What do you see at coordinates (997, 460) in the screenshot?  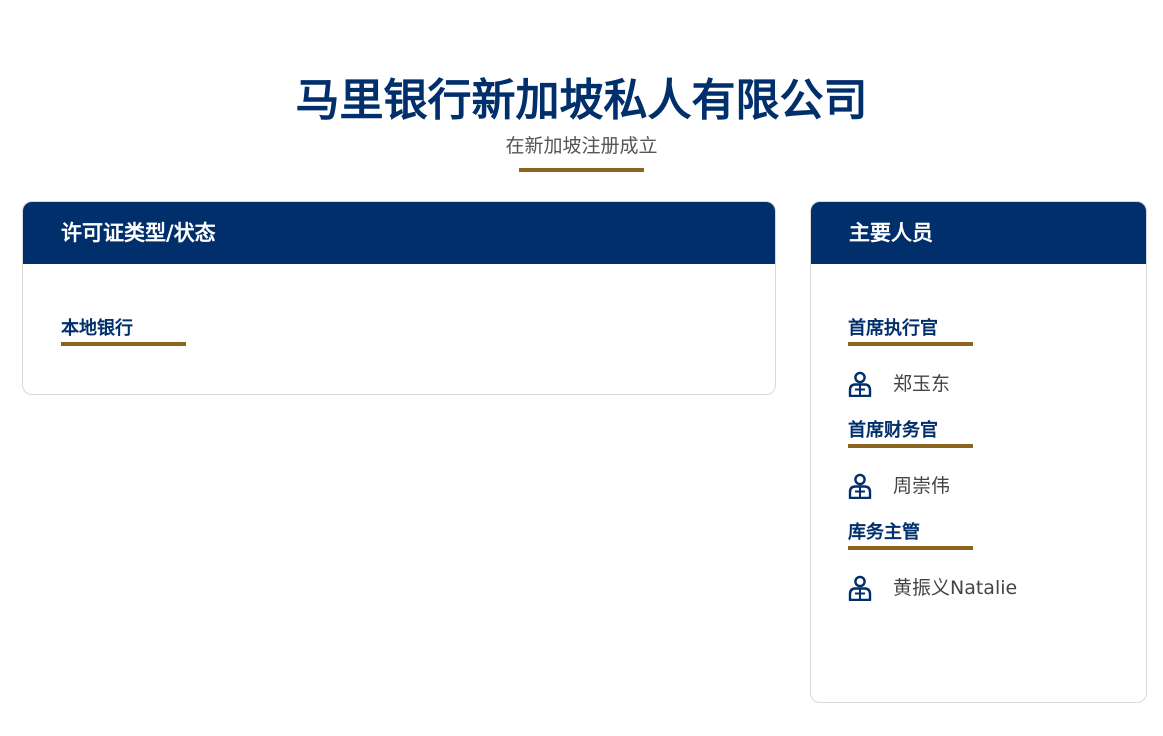 I see `role-block-cfo: 首席财务官 周崇伟` at bounding box center [997, 460].